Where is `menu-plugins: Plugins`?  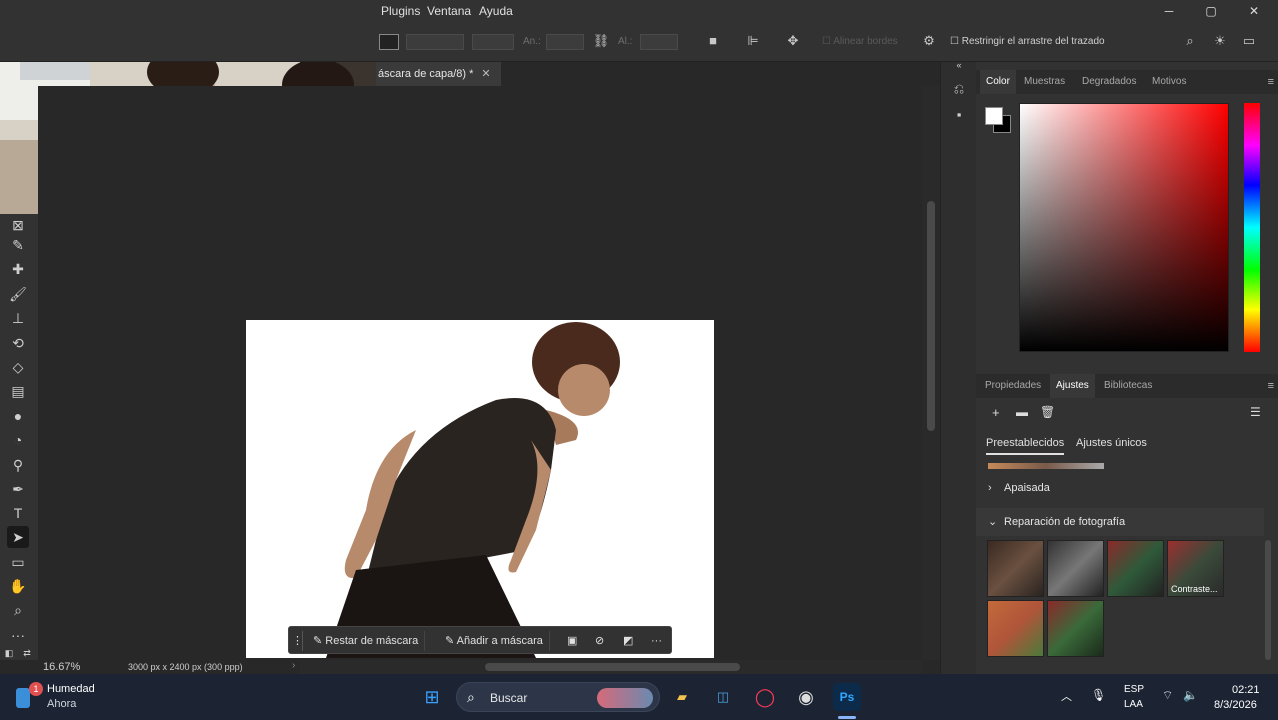 menu-plugins: Plugins is located at coordinates (400, 11).